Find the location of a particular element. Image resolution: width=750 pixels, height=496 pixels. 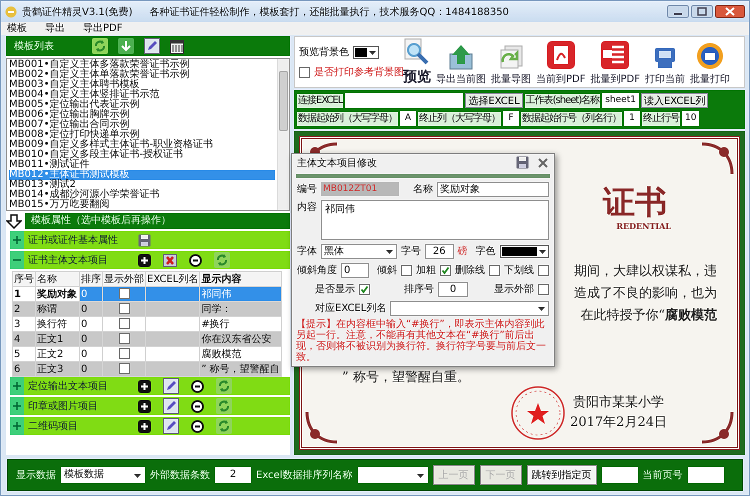

excel-column-dropdown is located at coordinates (469, 308).